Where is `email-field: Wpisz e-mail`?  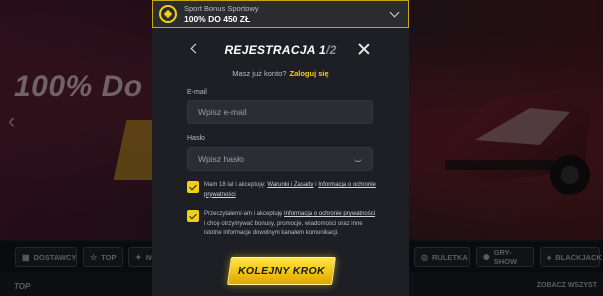
email-field: Wpisz e-mail is located at coordinates (280, 112).